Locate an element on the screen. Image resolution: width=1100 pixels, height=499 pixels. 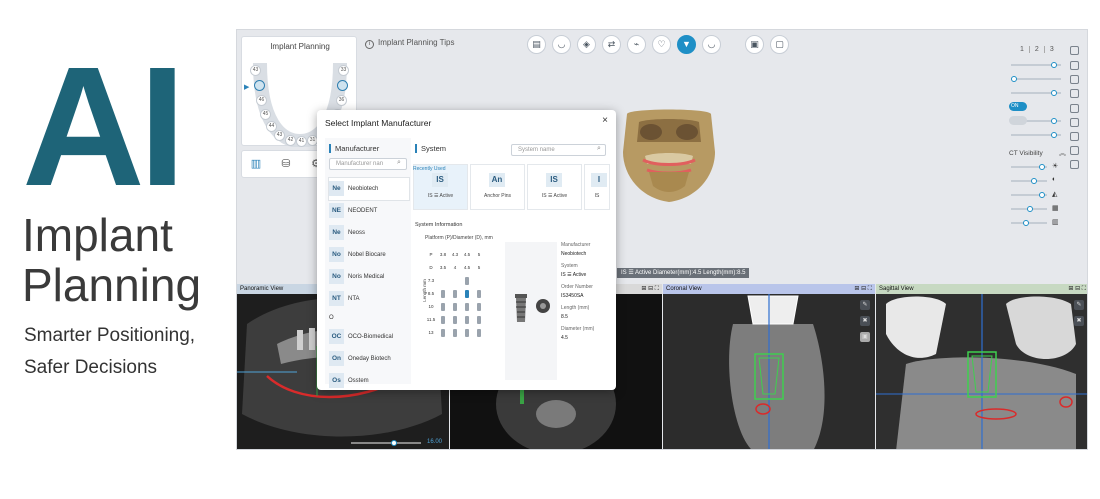
tooth-icon is located at coordinates (1074, 136).